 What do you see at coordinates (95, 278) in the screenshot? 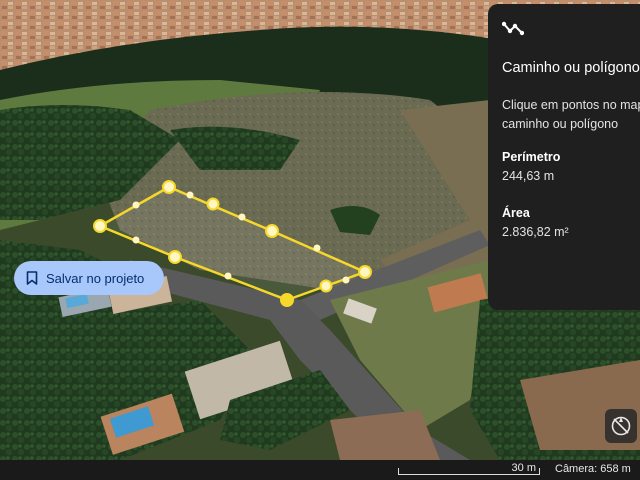
I see `save-button-label: Salvar no projeto` at bounding box center [95, 278].